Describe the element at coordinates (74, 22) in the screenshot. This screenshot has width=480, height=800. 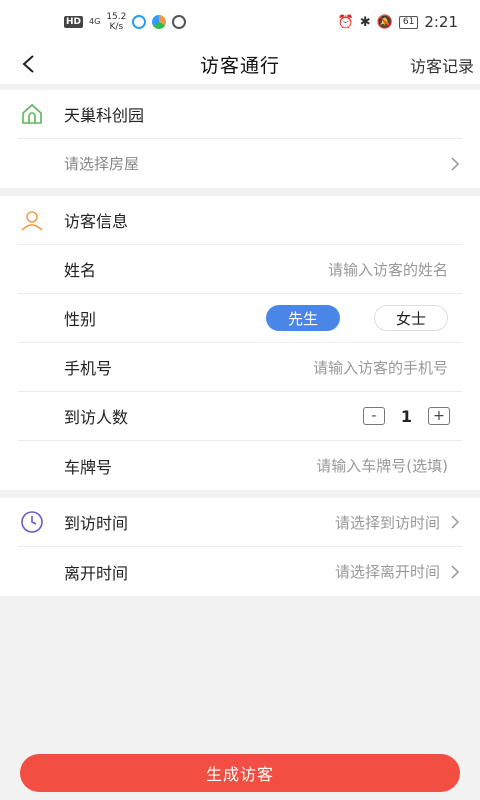
I see `hd-indicator: HD` at that location.